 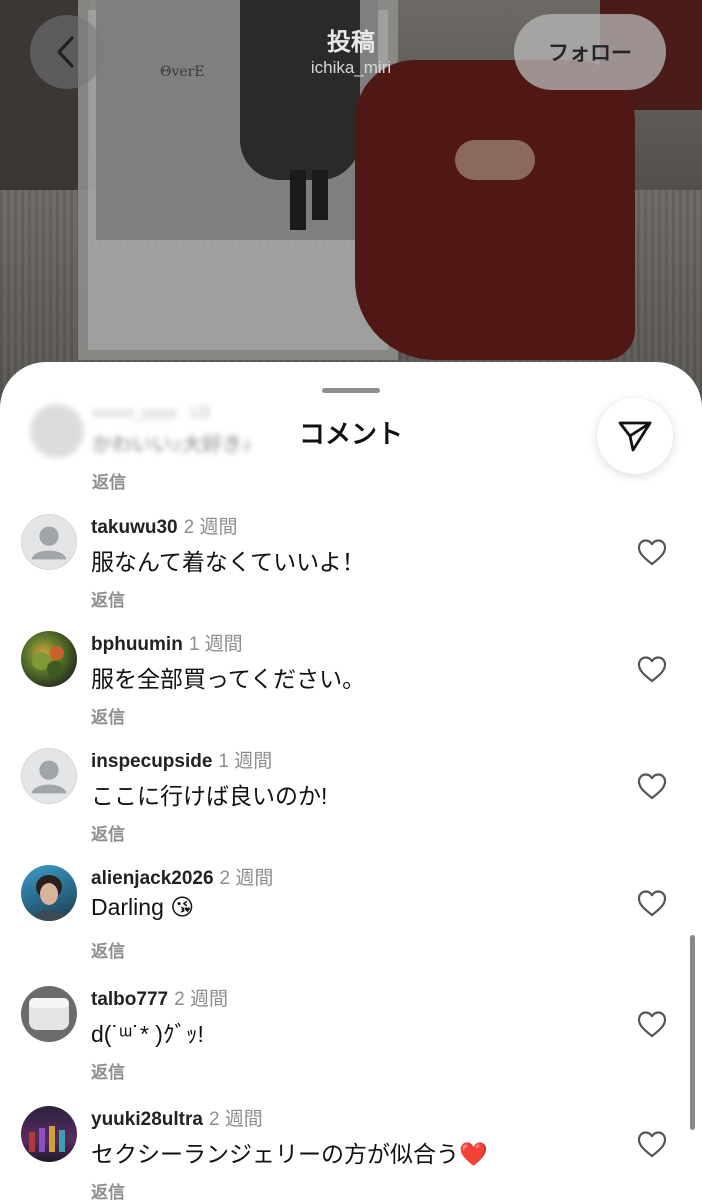 I want to click on comment-item: yuuki28ultra 2 週間 セクシーランジェリーの方が似合う❤️ 返信, so click(x=351, y=1146).